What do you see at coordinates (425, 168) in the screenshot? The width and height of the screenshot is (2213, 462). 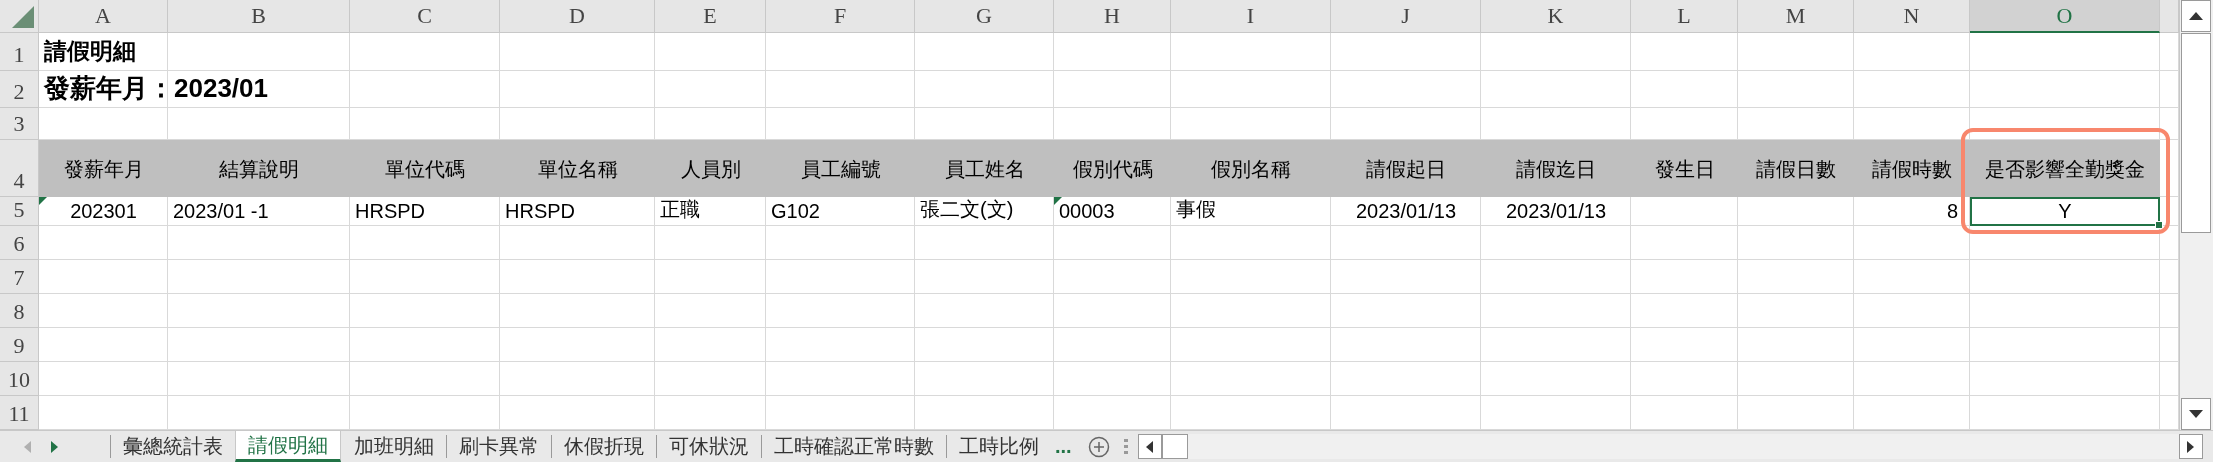 I see `table-header: 單位代碼` at bounding box center [425, 168].